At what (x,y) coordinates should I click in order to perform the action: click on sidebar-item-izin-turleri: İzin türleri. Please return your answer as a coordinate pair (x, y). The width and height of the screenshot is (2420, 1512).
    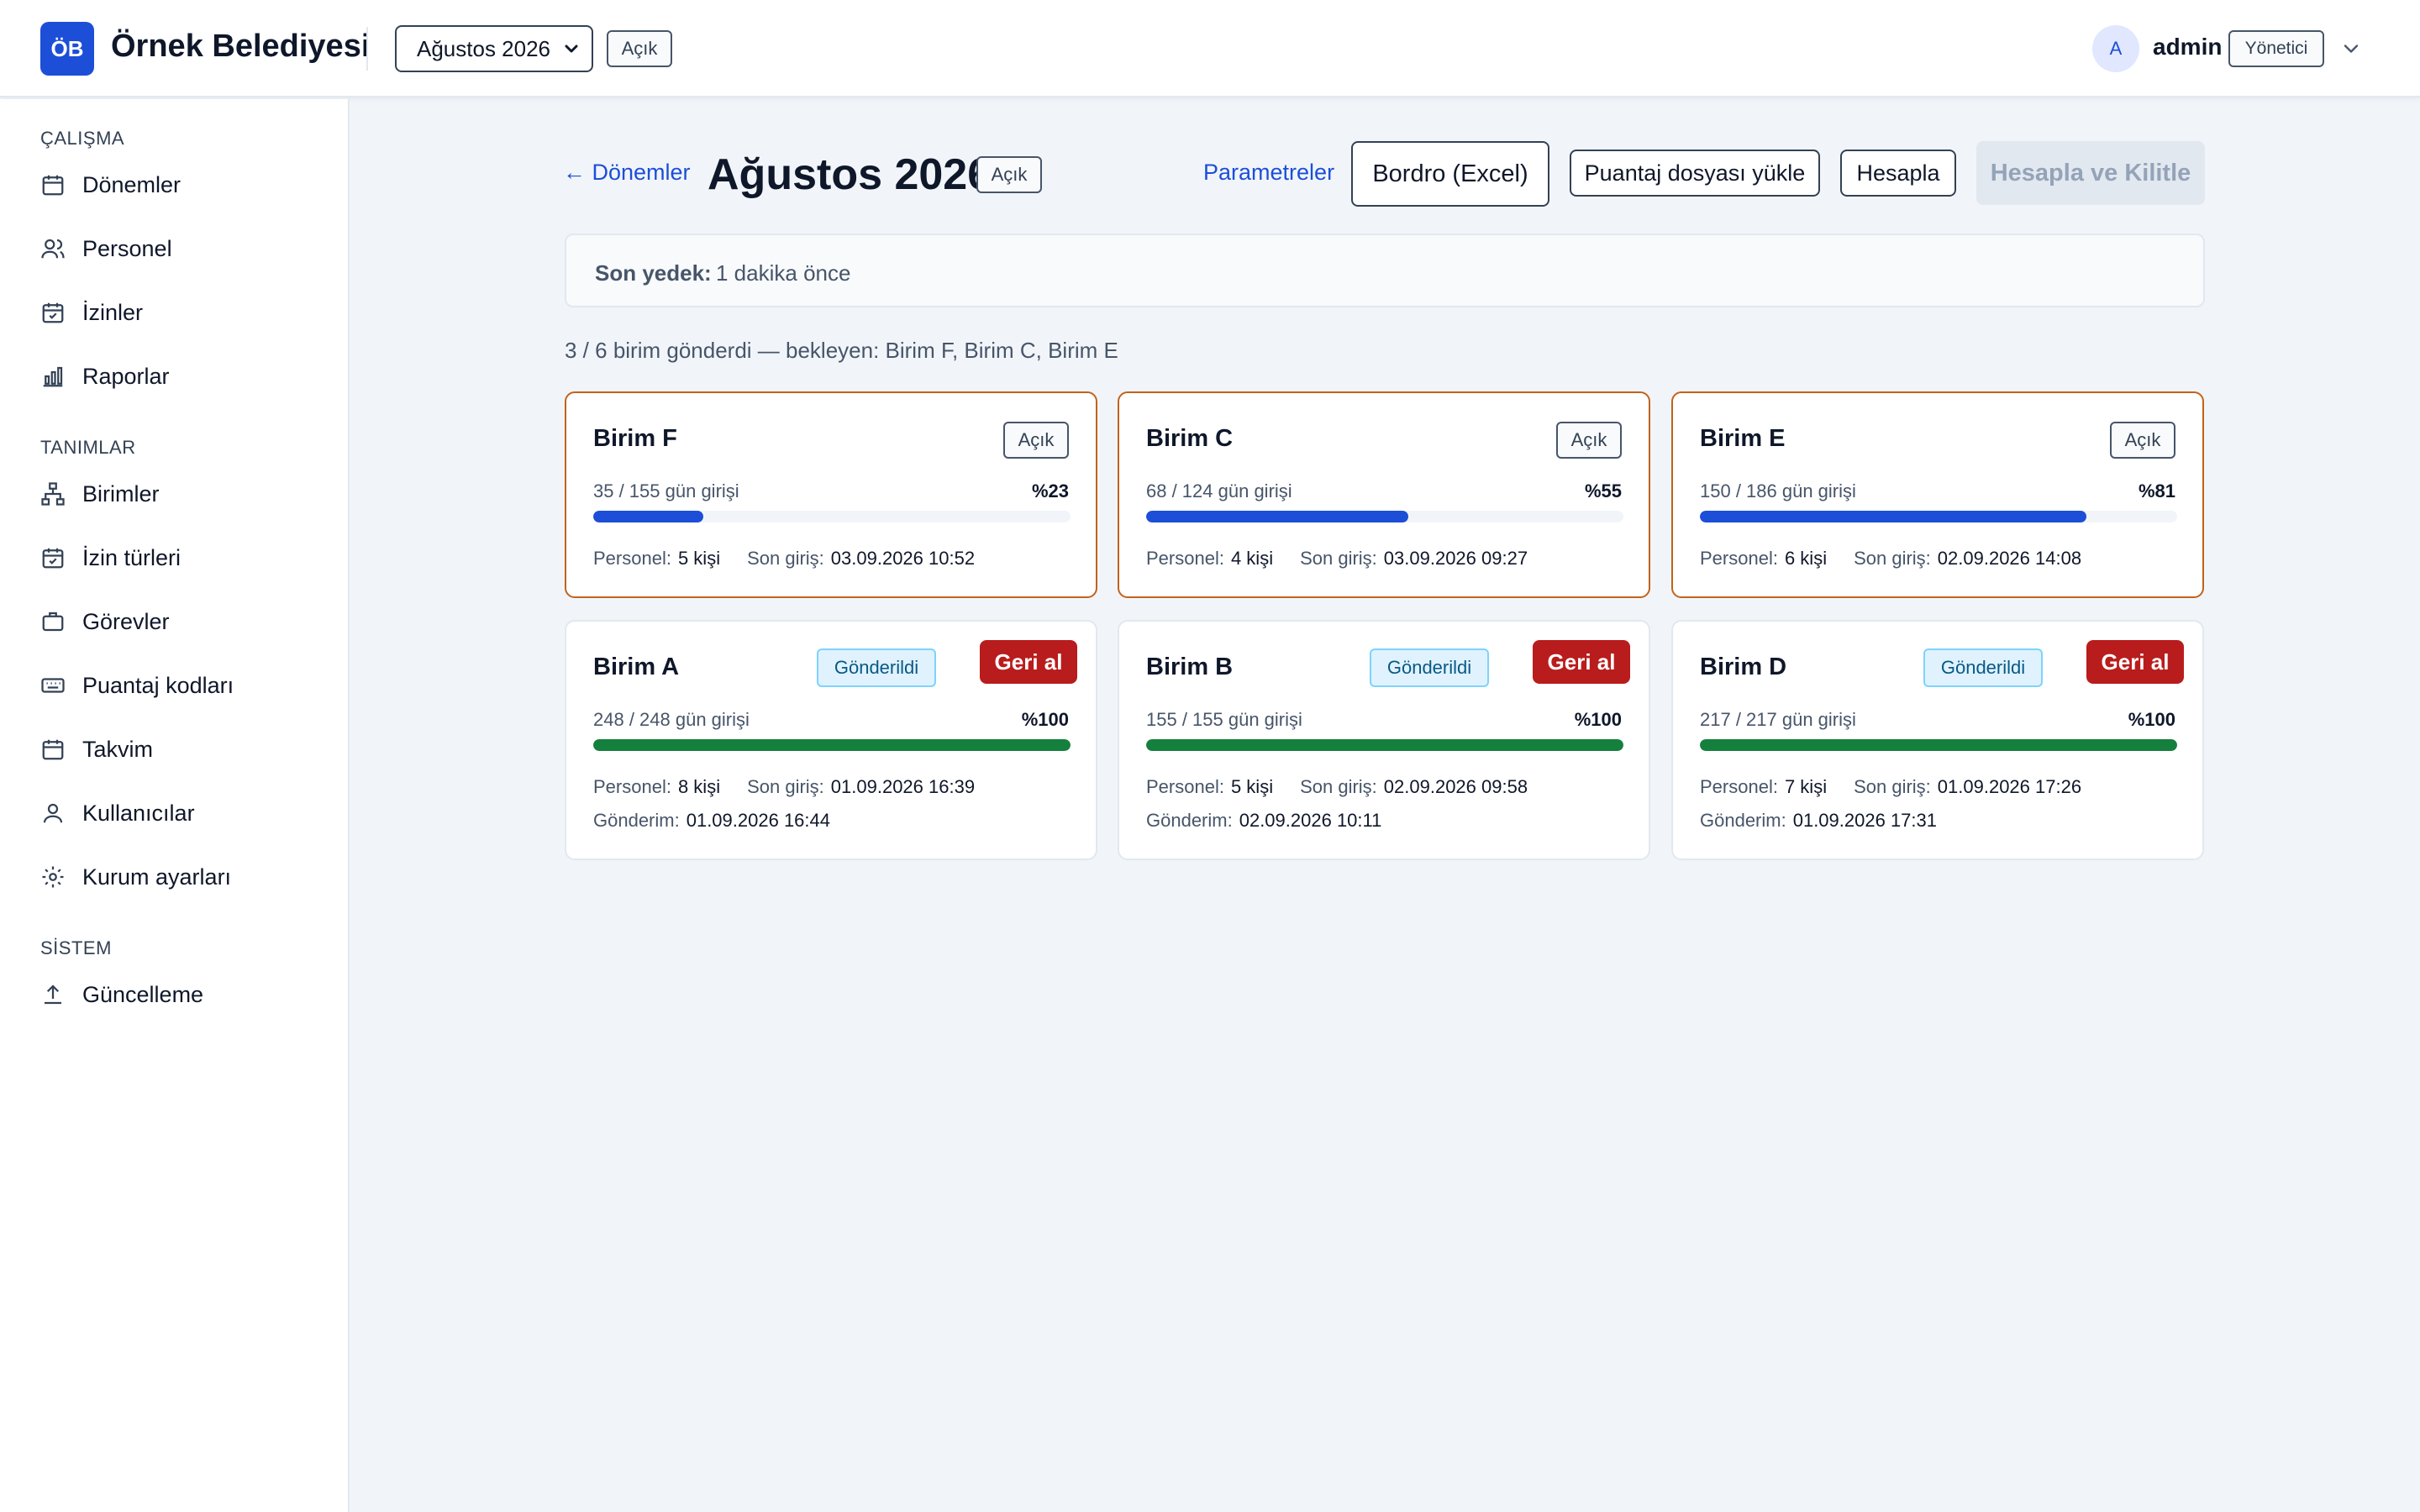
    Looking at the image, I should click on (177, 558).